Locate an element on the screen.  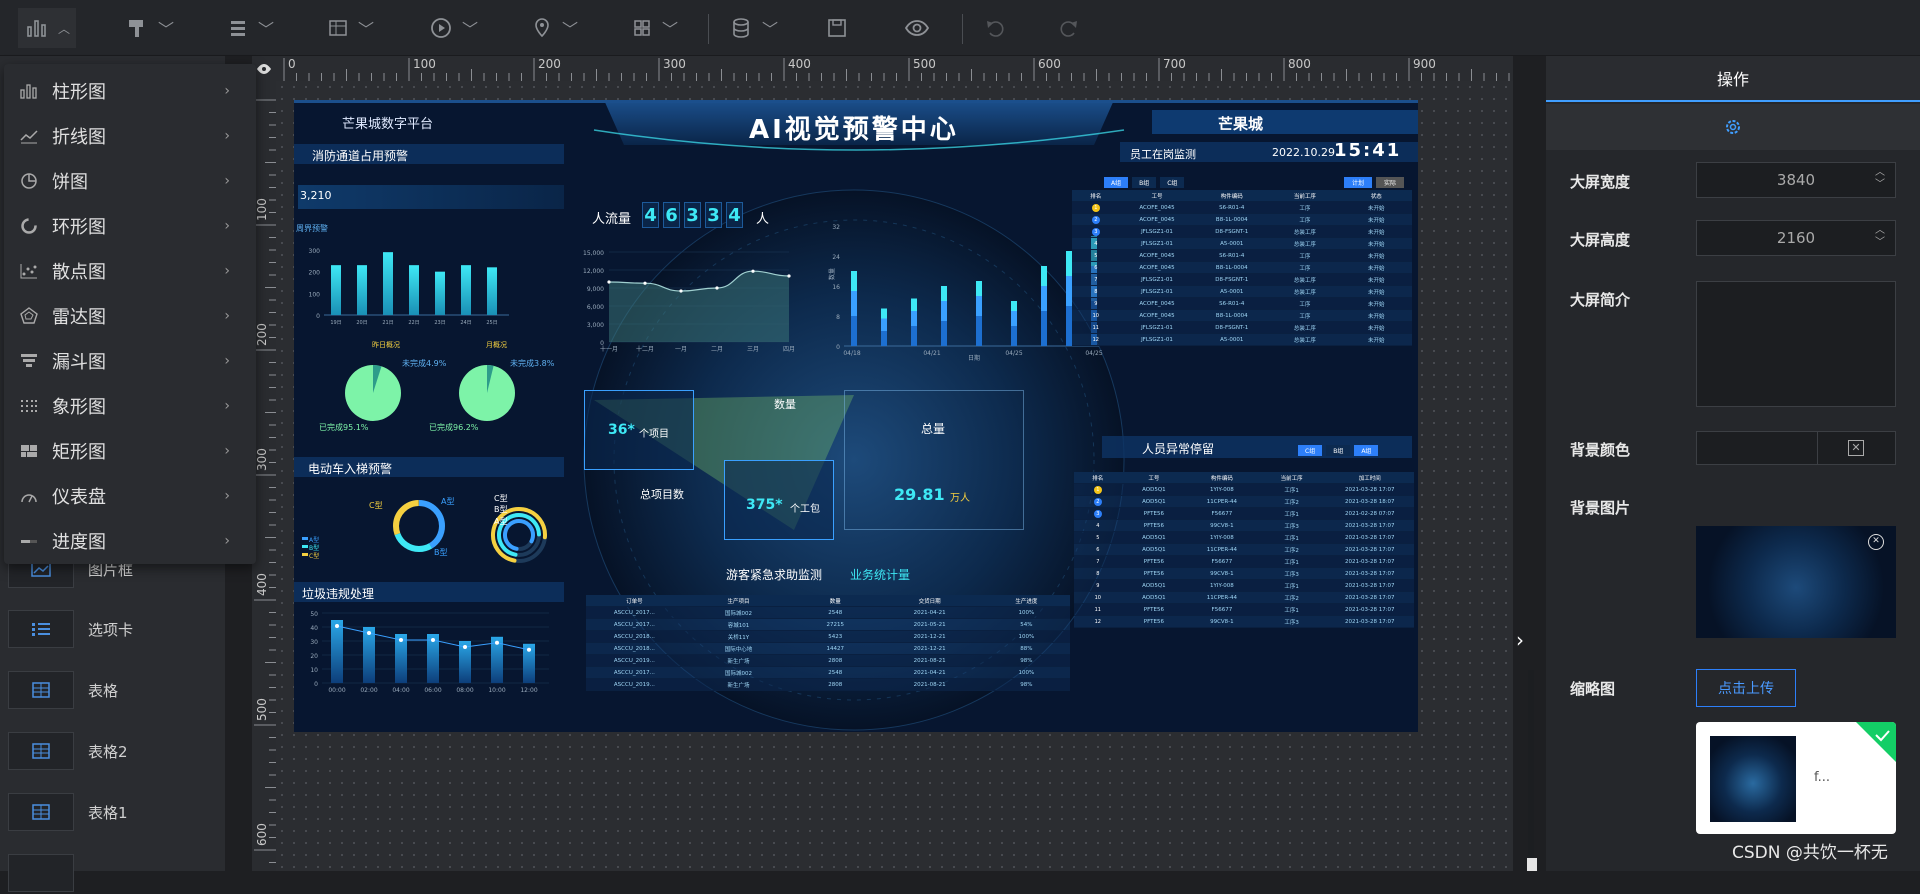
bg-color-picker: ✕ is located at coordinates (1796, 448).